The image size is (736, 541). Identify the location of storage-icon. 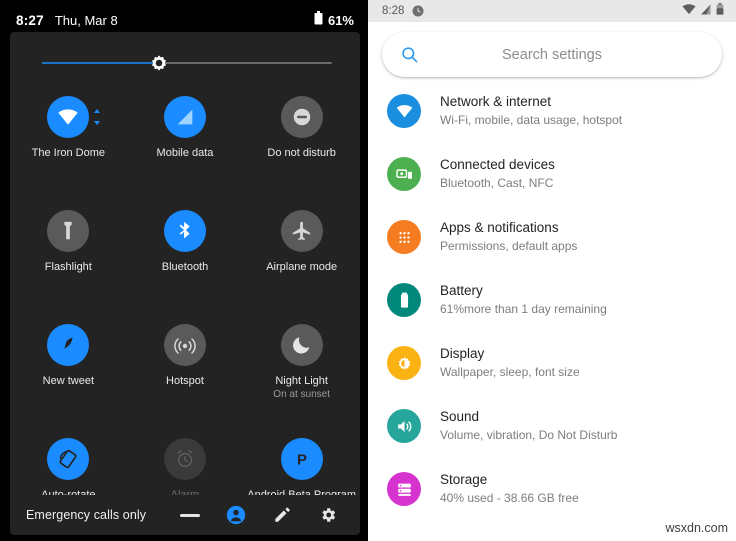
(404, 489).